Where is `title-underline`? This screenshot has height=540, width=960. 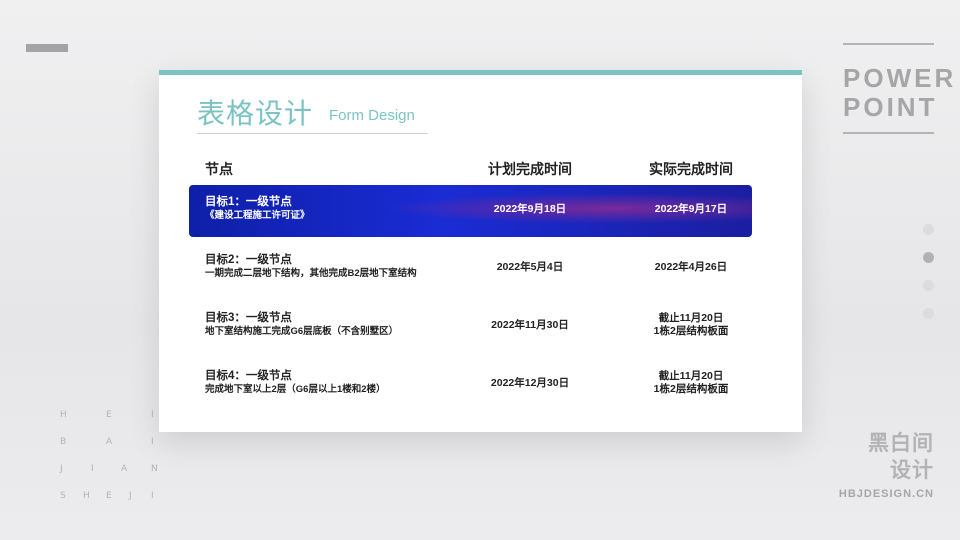
title-underline is located at coordinates (312, 133).